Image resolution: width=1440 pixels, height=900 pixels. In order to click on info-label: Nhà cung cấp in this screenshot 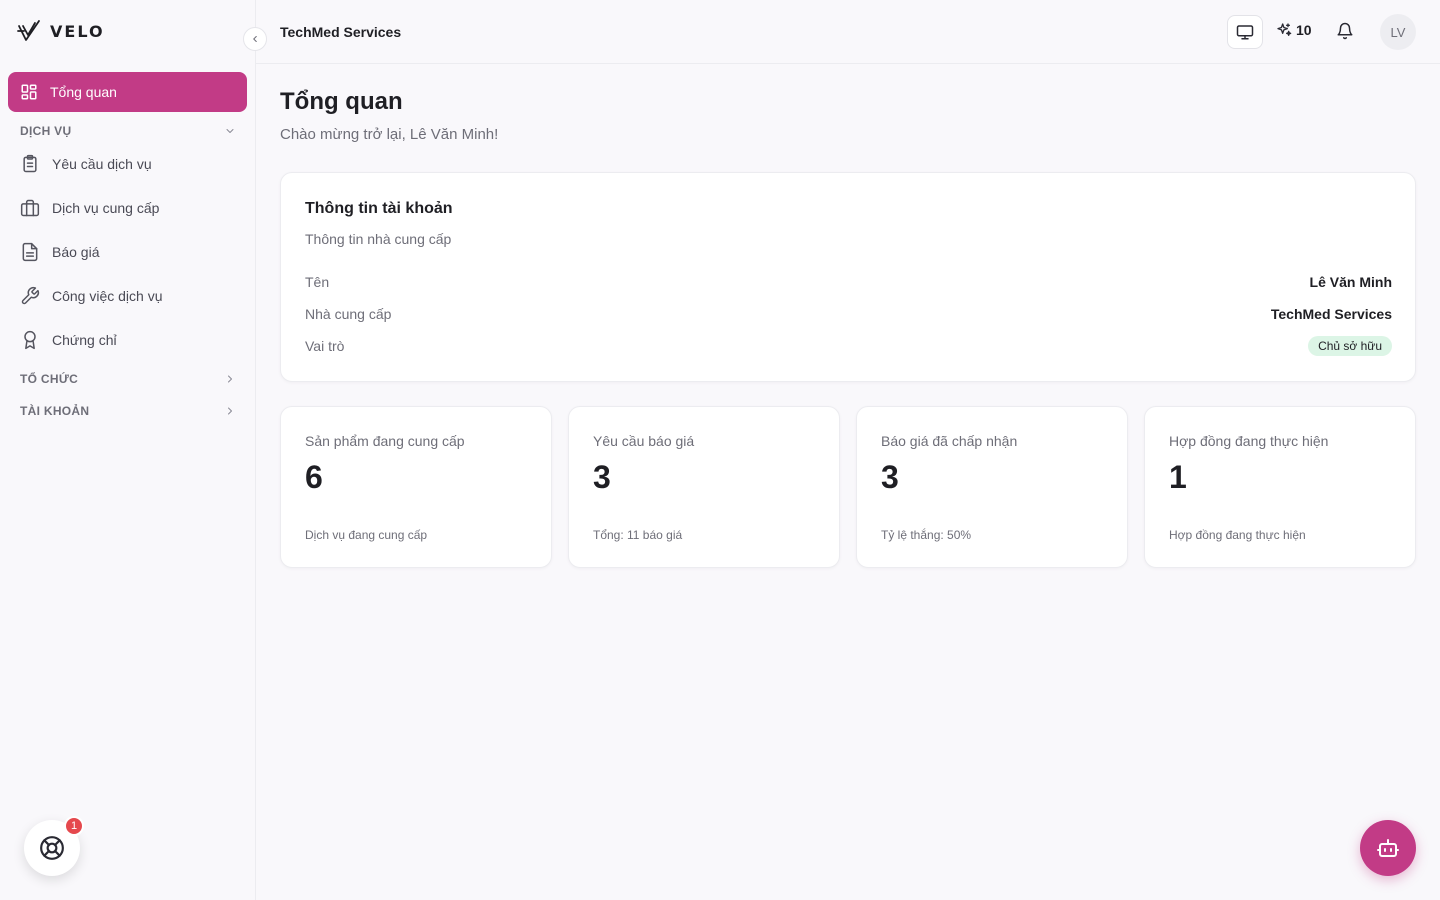, I will do `click(348, 314)`.